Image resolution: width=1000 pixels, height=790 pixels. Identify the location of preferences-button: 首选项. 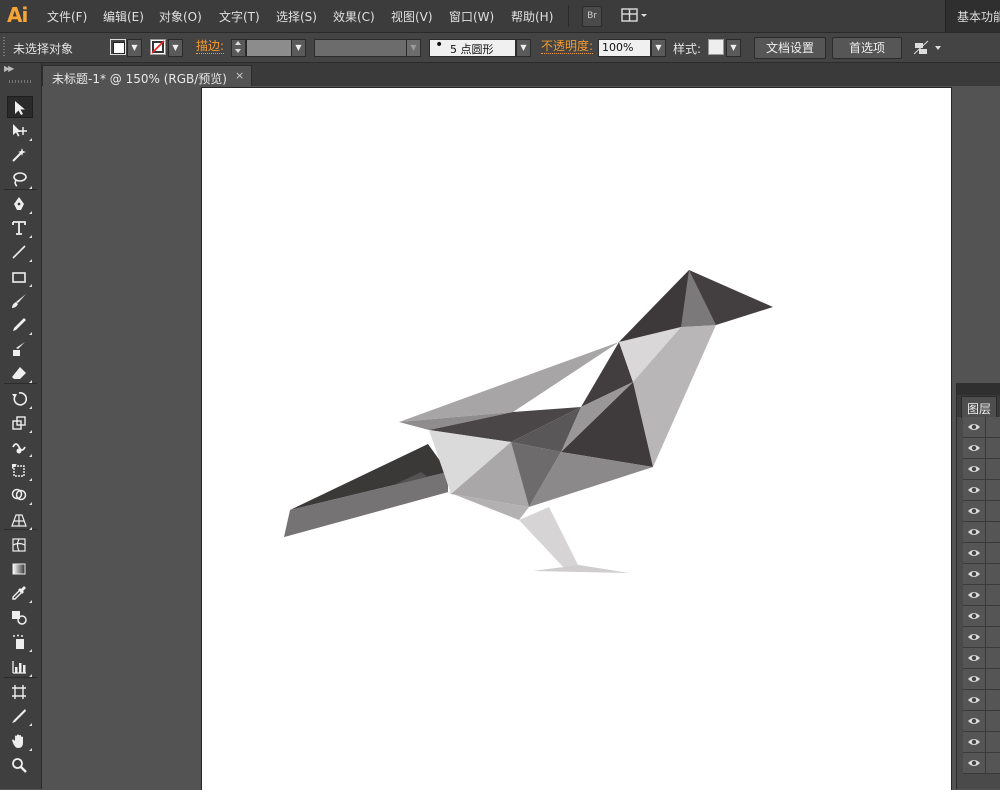
(867, 48).